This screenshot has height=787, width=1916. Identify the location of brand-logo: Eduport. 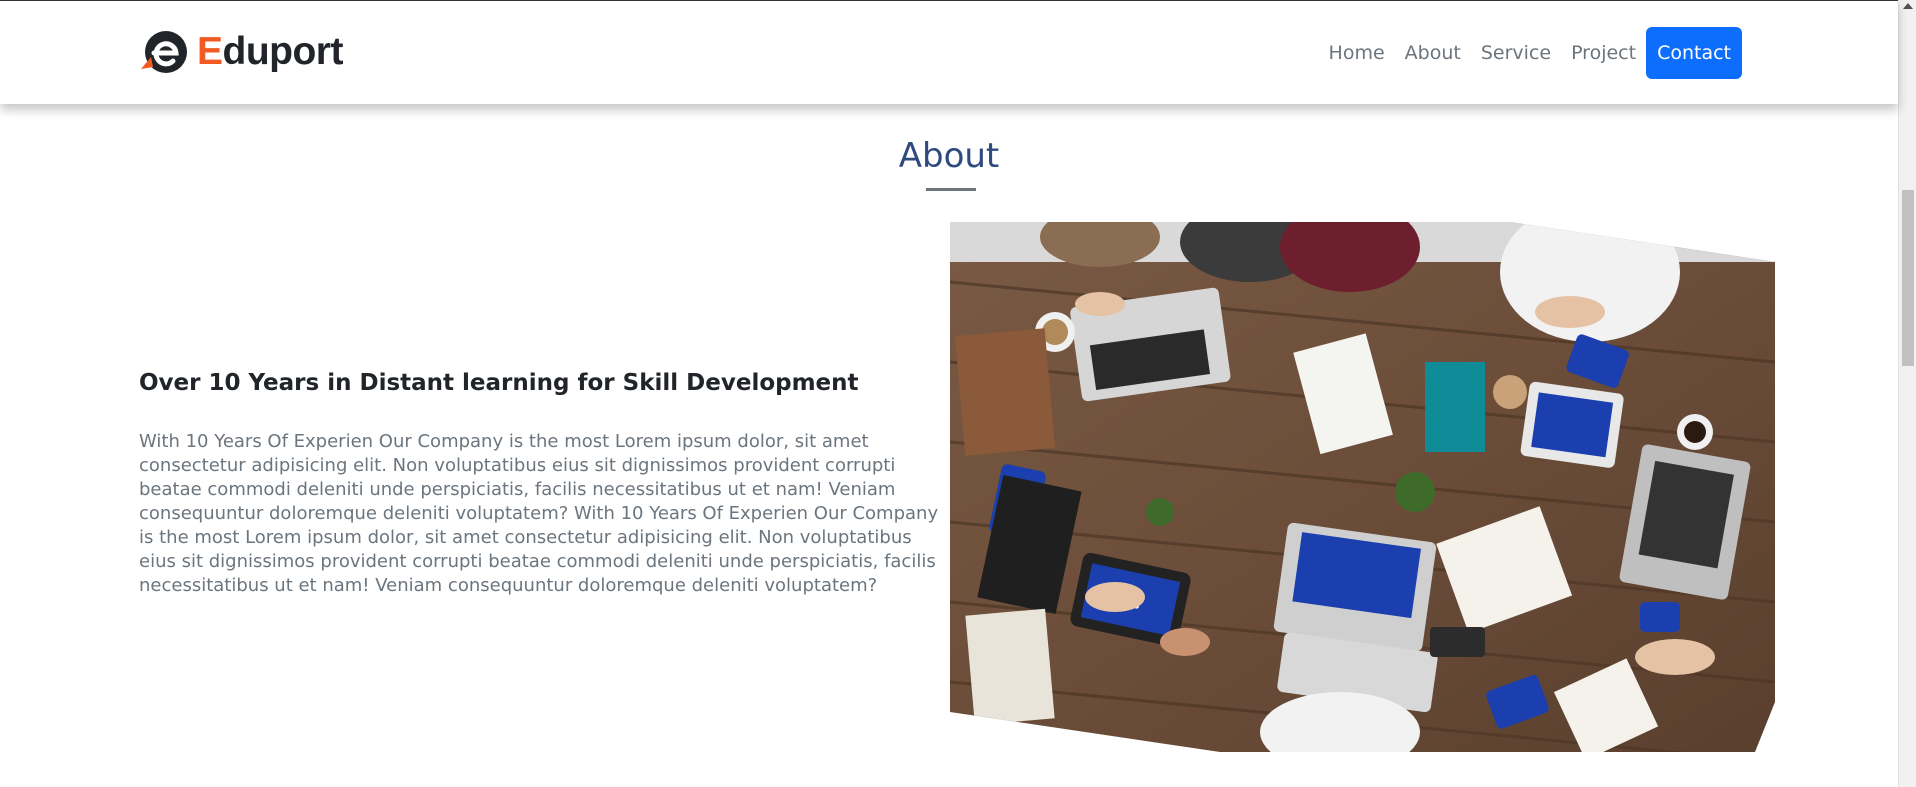
(241, 52).